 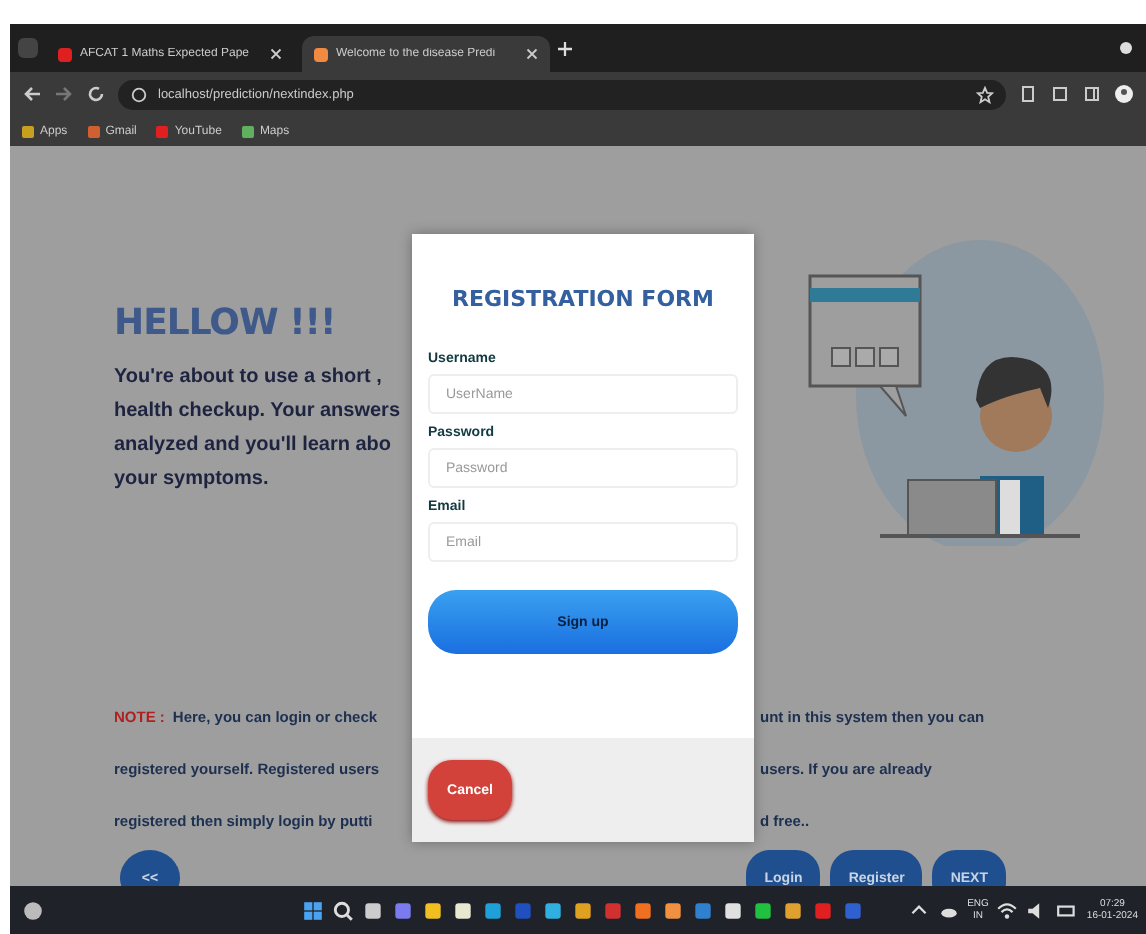 I want to click on search-icon, so click(x=342, y=910).